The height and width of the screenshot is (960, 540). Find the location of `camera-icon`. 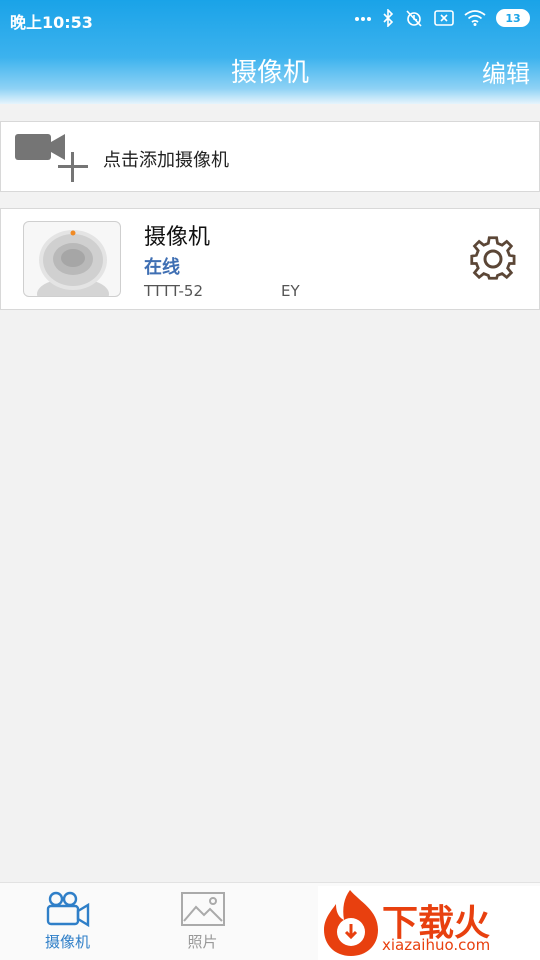

camera-icon is located at coordinates (67, 909).